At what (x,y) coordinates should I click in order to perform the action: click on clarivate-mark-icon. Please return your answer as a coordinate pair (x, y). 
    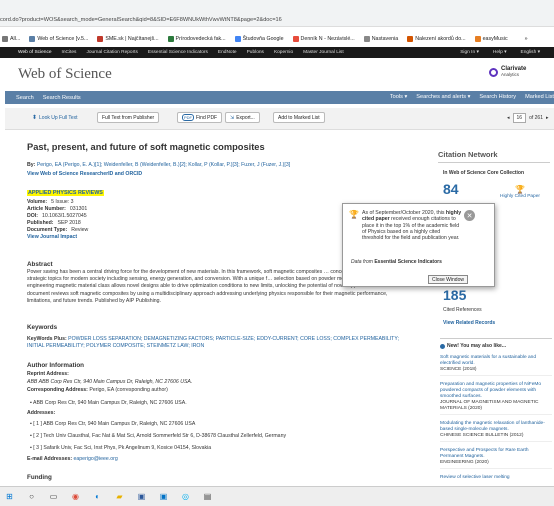
    Looking at the image, I should click on (493, 72).